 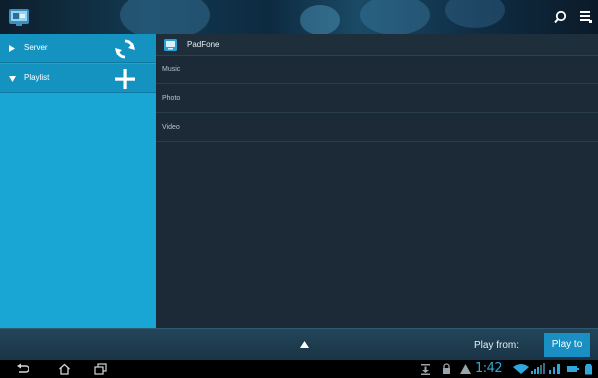 What do you see at coordinates (586, 17) in the screenshot?
I see `overflow-menu-icon` at bounding box center [586, 17].